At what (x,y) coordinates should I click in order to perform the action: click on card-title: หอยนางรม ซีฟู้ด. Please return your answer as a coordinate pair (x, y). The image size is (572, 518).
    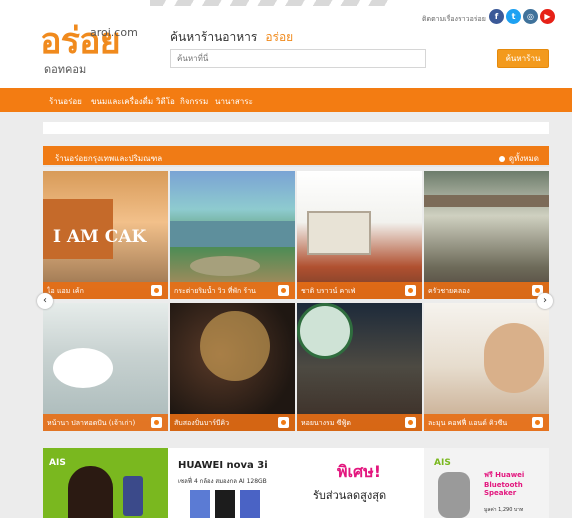
    Looking at the image, I should click on (326, 423).